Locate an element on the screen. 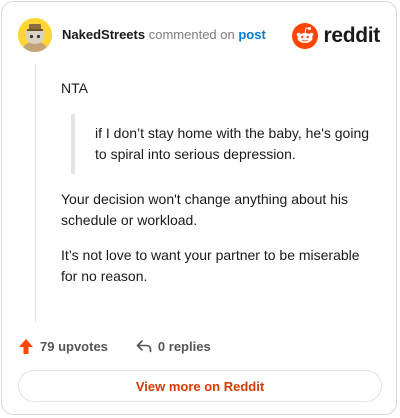 The width and height of the screenshot is (400, 418). avatar-snoo-icon is located at coordinates (35, 35).